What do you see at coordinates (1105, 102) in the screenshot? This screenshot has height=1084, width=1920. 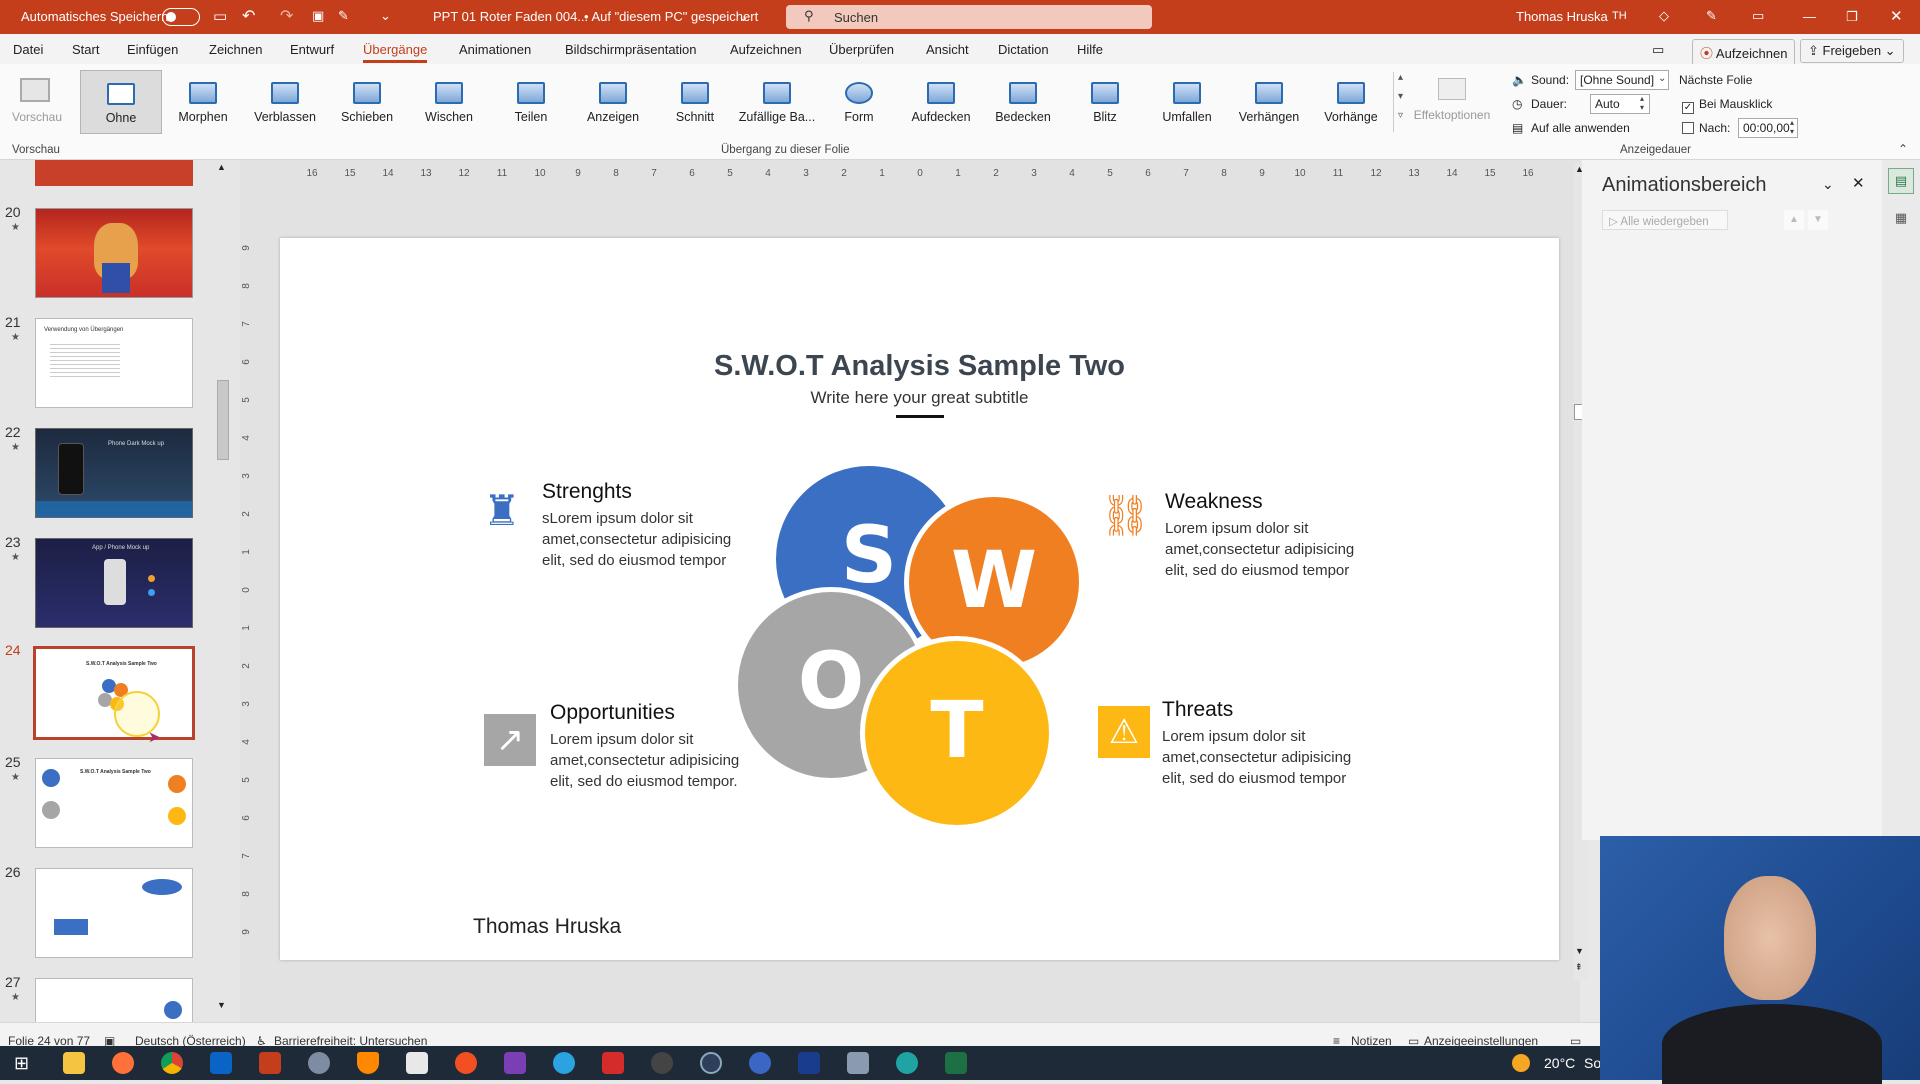 I see `transition-blitz: Blitz` at bounding box center [1105, 102].